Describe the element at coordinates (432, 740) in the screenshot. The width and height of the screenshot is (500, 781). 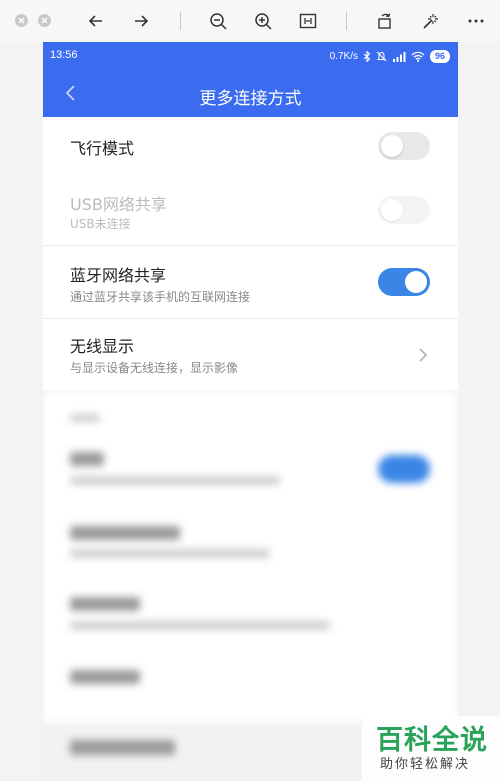
I see `watermark-title: 百科全说` at that location.